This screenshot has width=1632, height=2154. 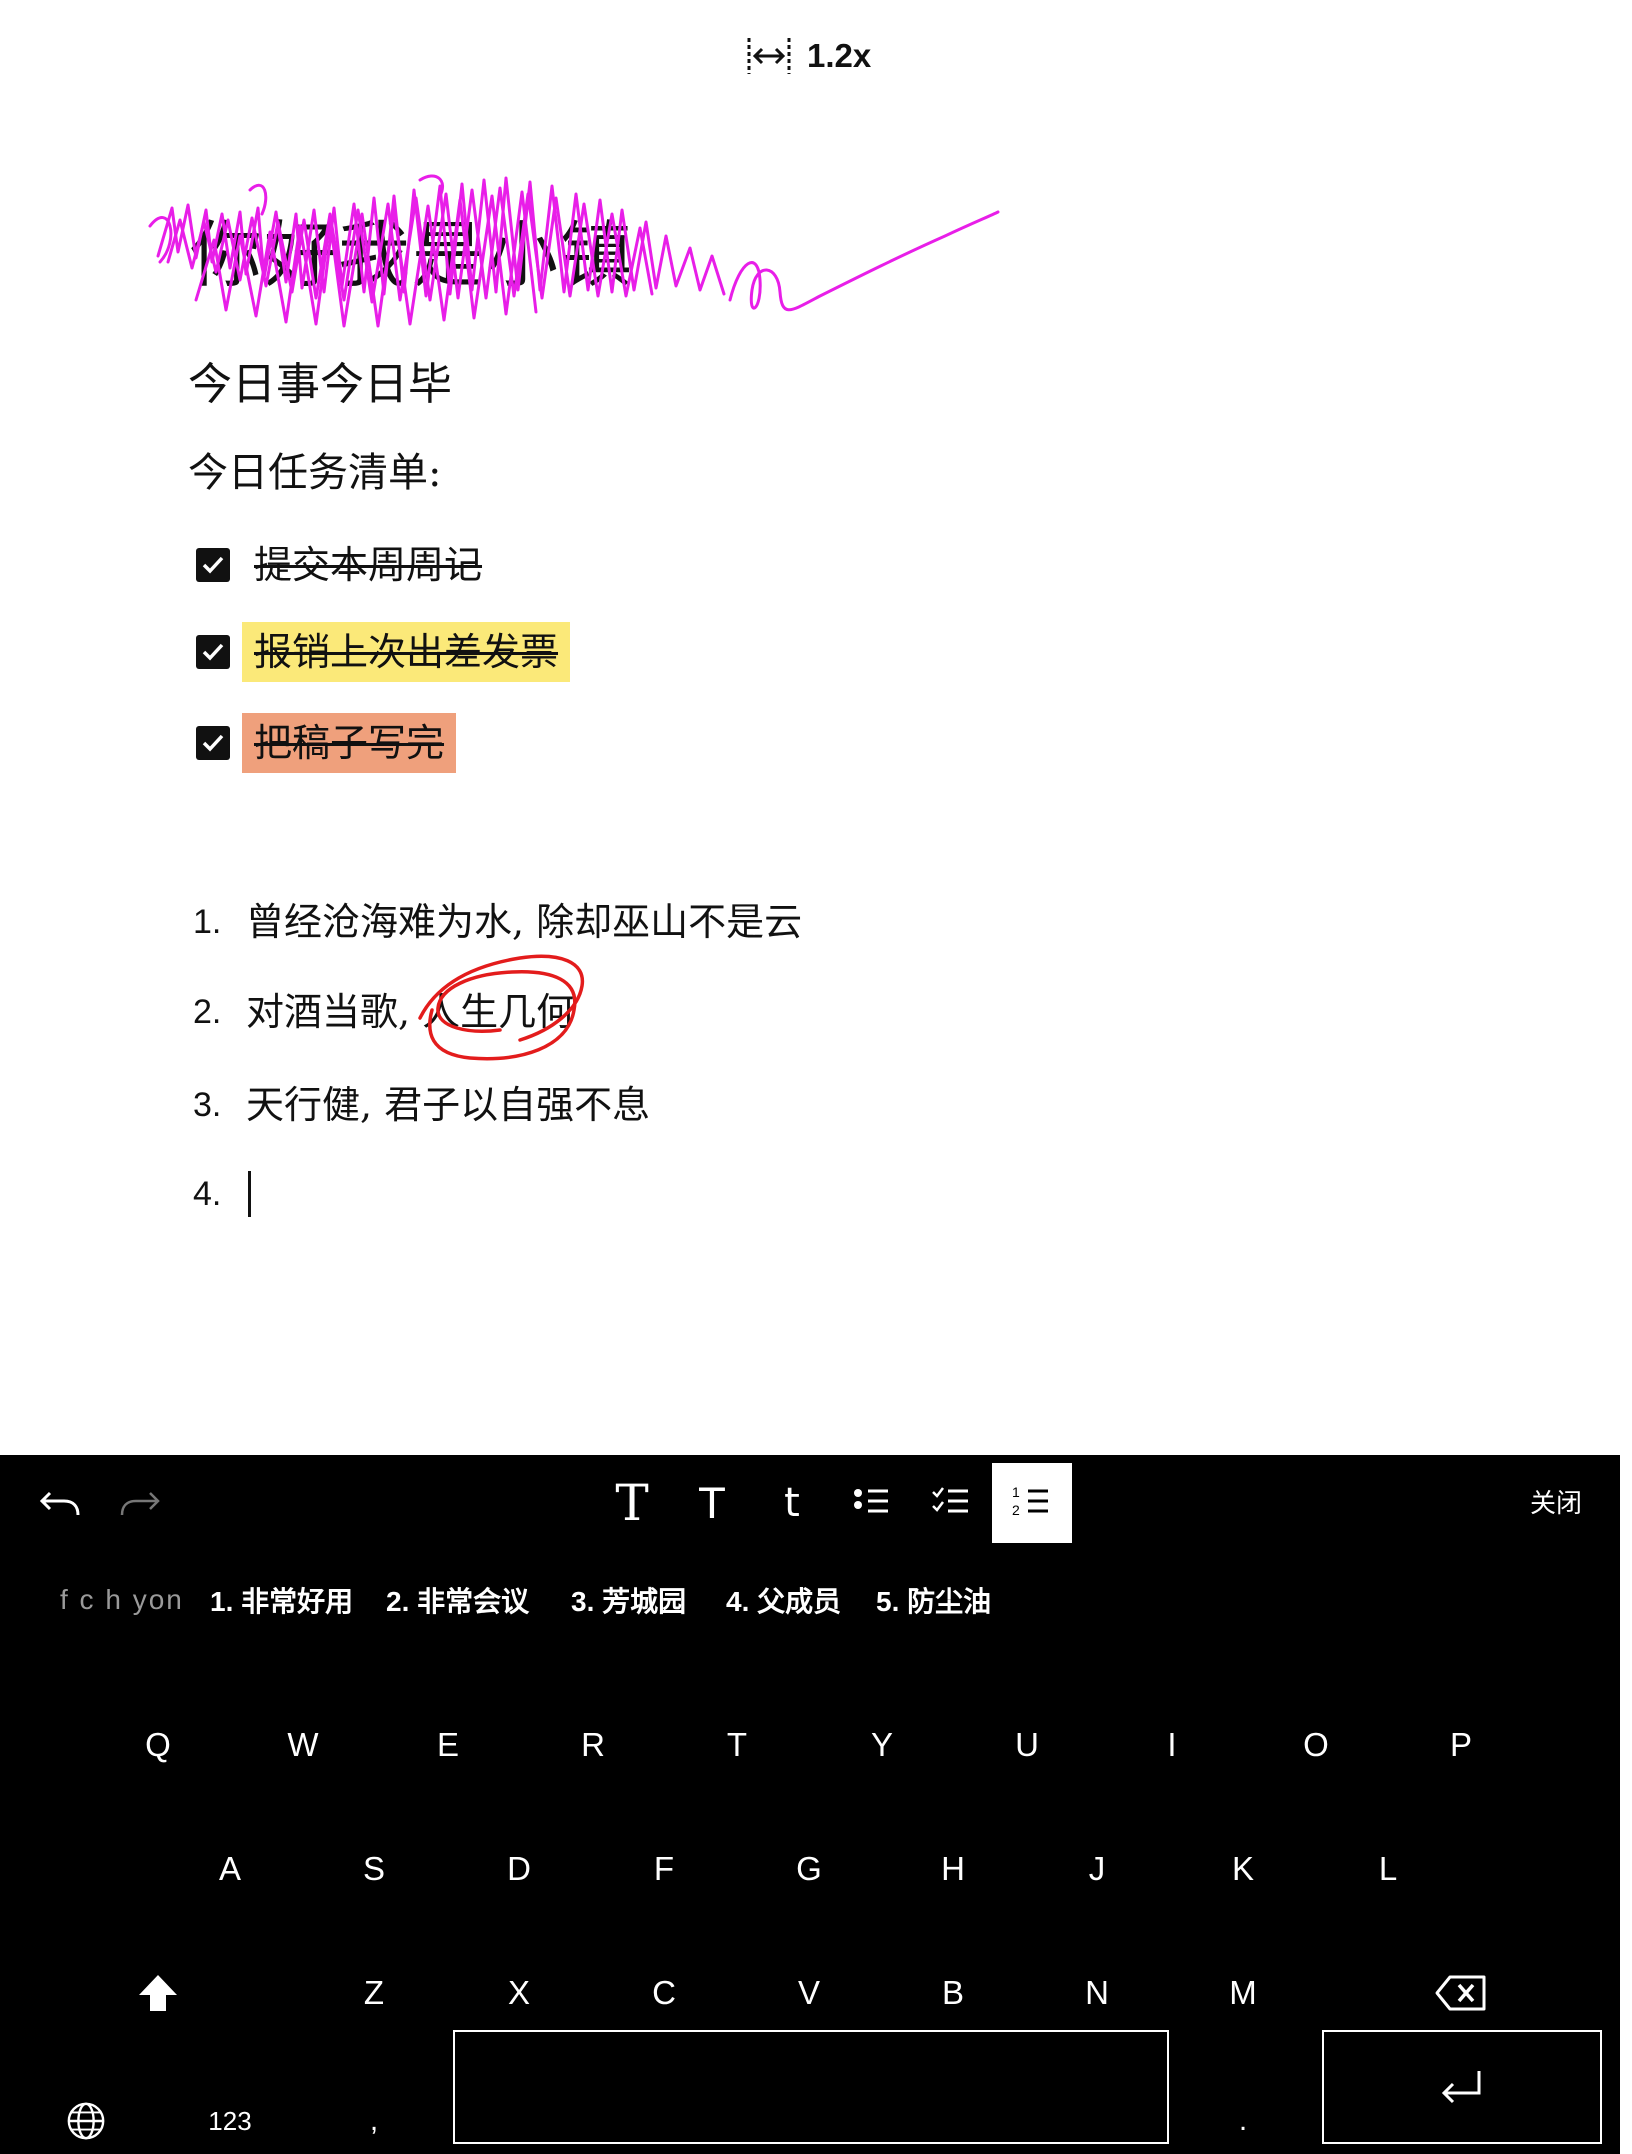 What do you see at coordinates (314, 473) in the screenshot?
I see `tasks-heading: 今日任务清单:` at bounding box center [314, 473].